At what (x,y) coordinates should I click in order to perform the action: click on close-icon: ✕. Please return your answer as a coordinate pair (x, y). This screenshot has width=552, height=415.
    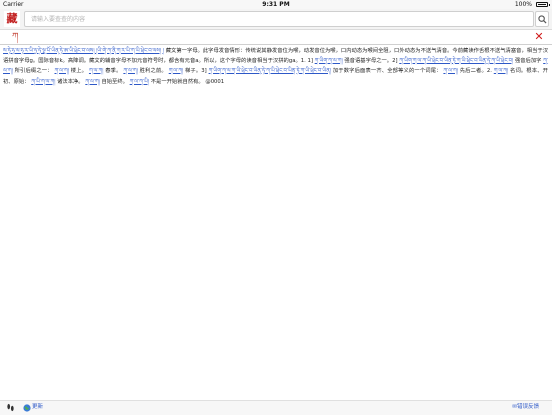
    Looking at the image, I should click on (539, 37).